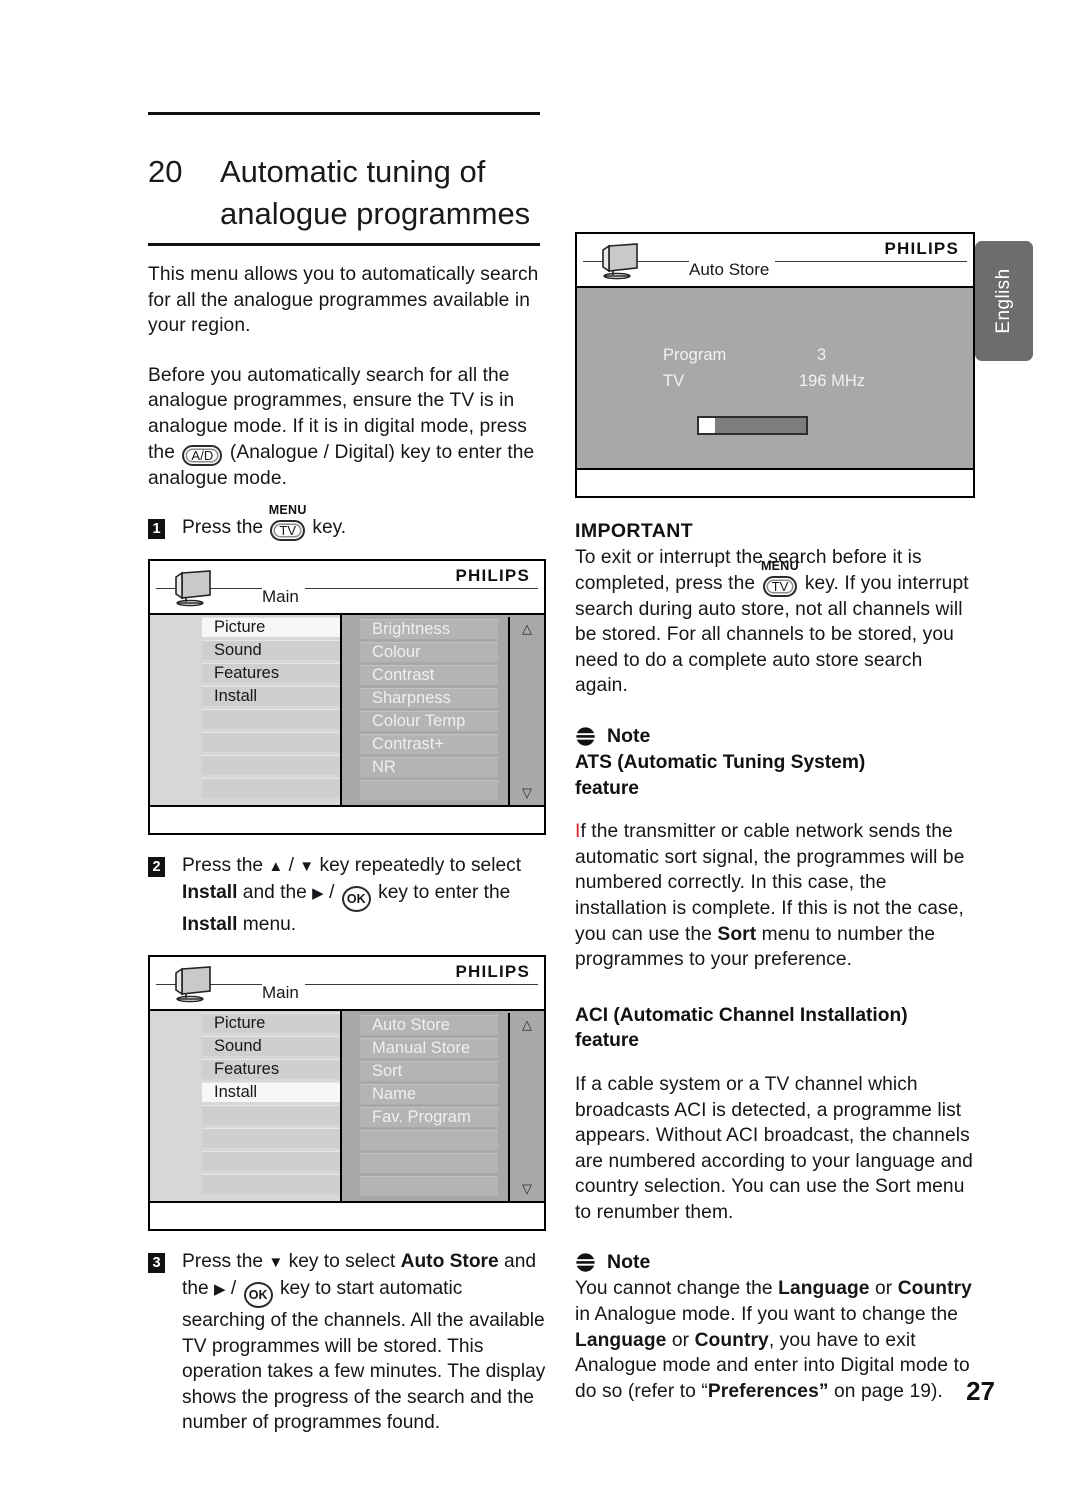  Describe the element at coordinates (210, 892) in the screenshot. I see `step-2-bold-install-1: Install` at that location.